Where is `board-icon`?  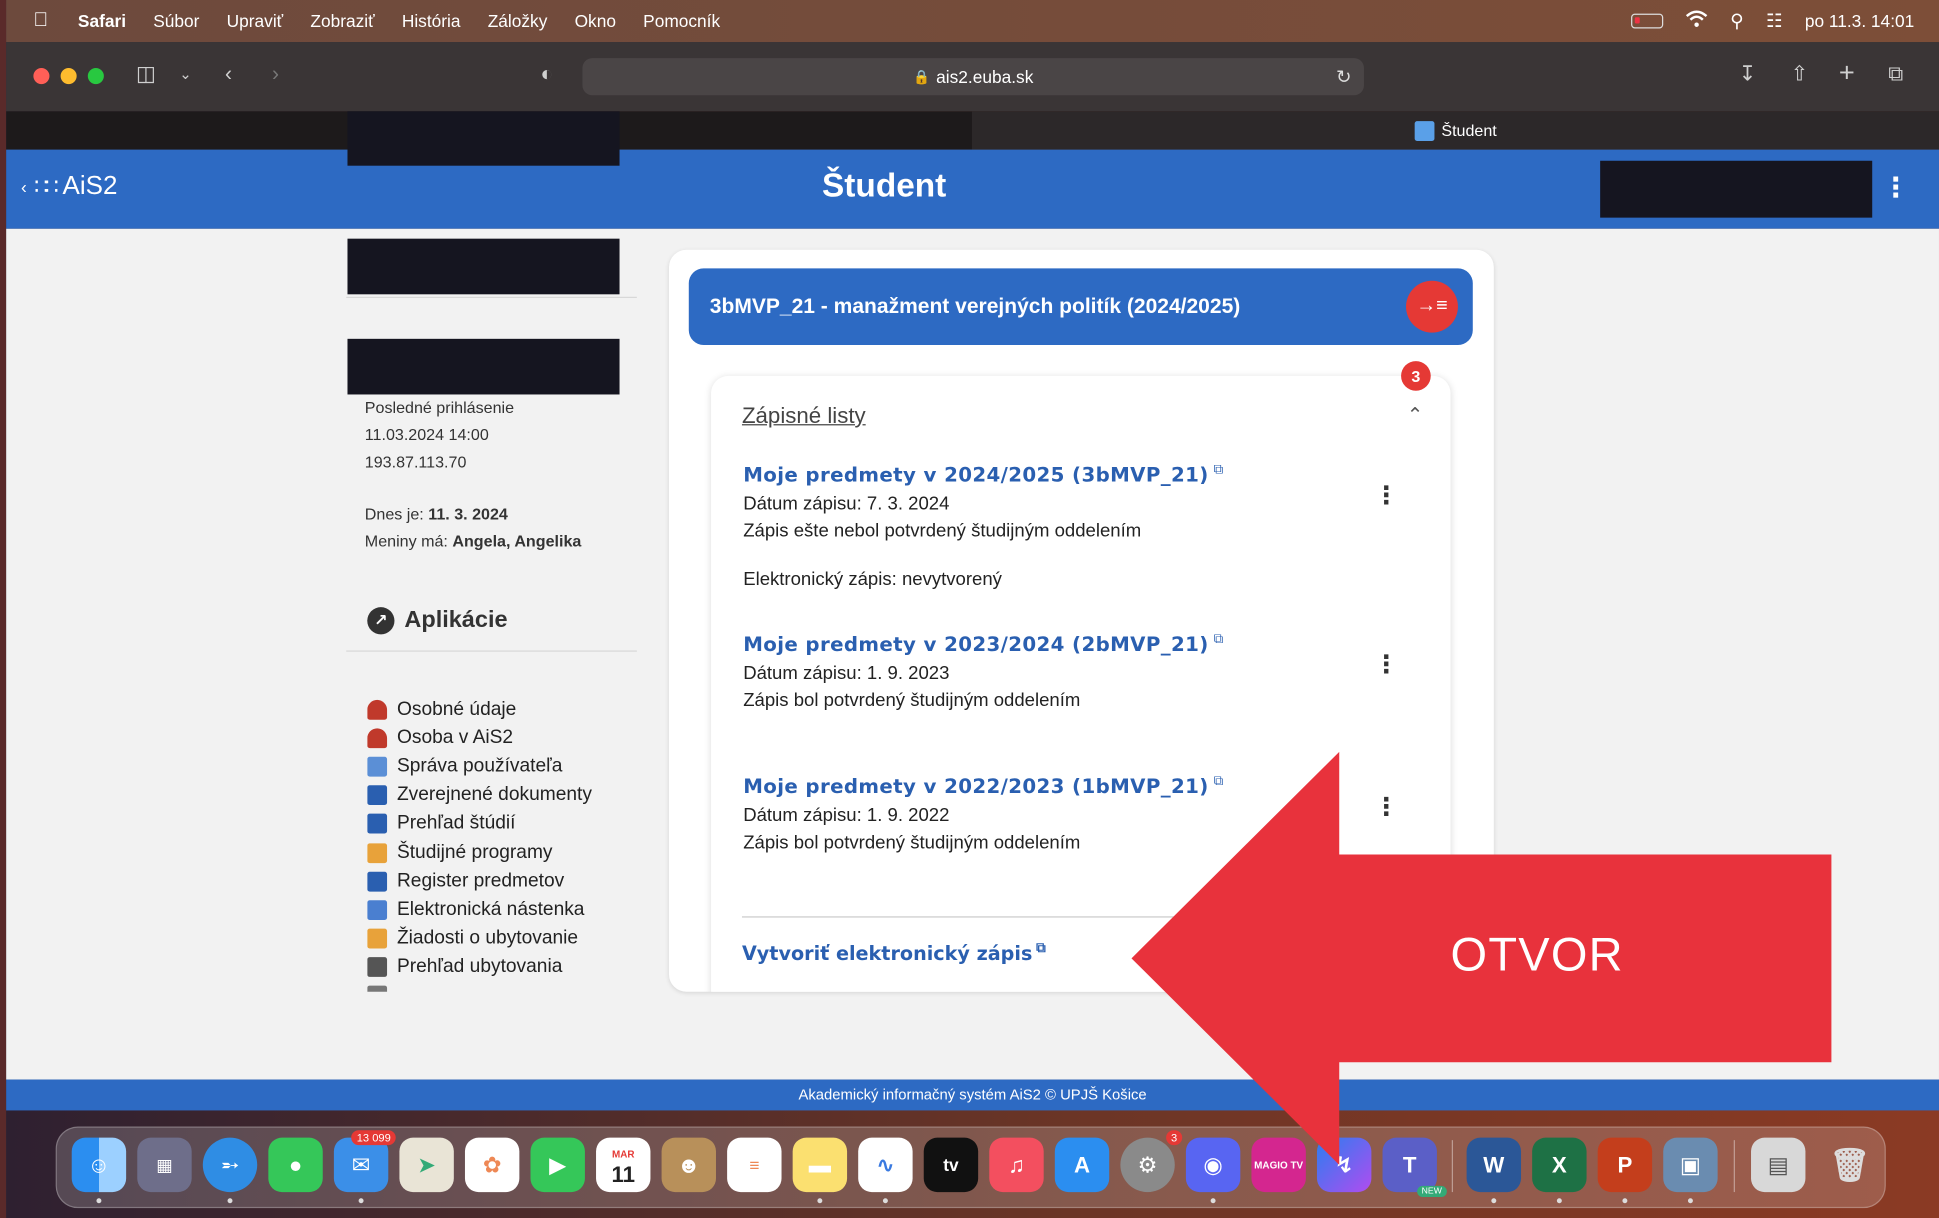 board-icon is located at coordinates (377, 910).